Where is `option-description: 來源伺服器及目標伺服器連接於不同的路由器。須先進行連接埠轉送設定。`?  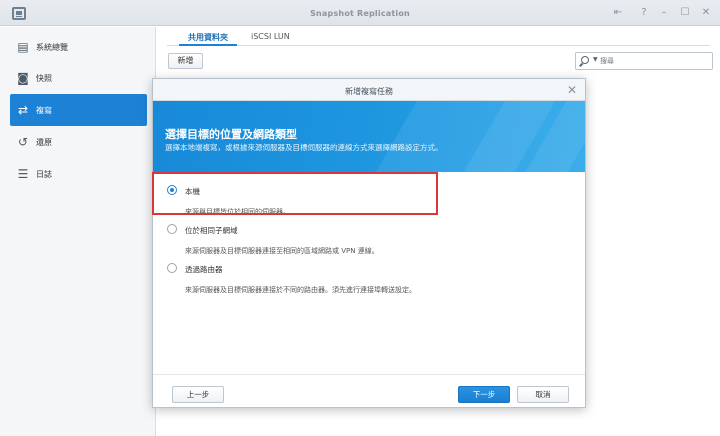 option-description: 來源伺服器及目標伺服器連接於不同的路由器。須先進行連接埠轉送設定。 is located at coordinates (300, 290).